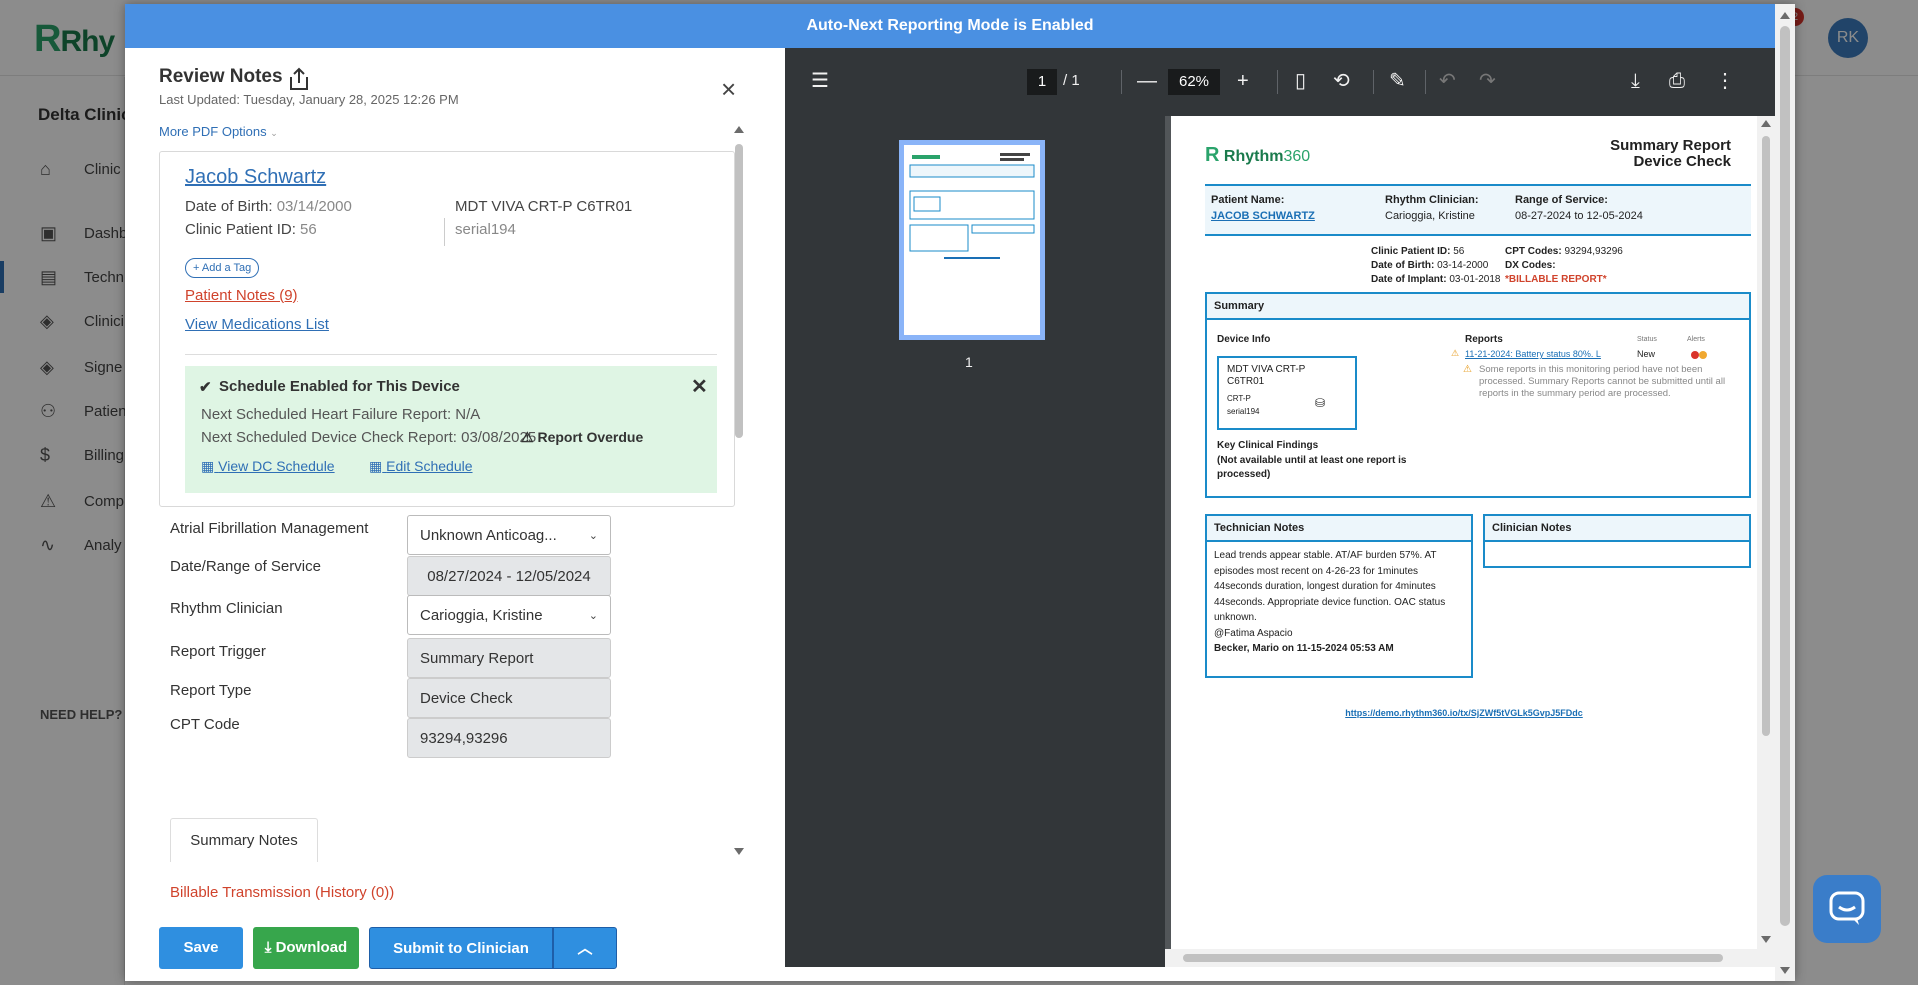  I want to click on rhythm-clinician-select: Carioggia, Kristine ⌄, so click(509, 615).